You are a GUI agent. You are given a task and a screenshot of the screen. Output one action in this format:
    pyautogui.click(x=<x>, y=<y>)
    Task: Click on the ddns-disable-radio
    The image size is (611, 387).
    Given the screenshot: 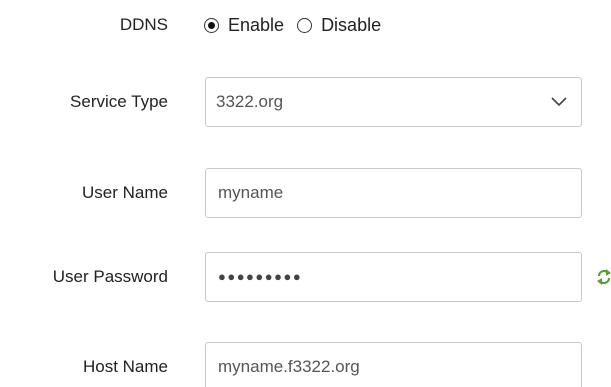 What is the action you would take?
    pyautogui.click(x=305, y=25)
    